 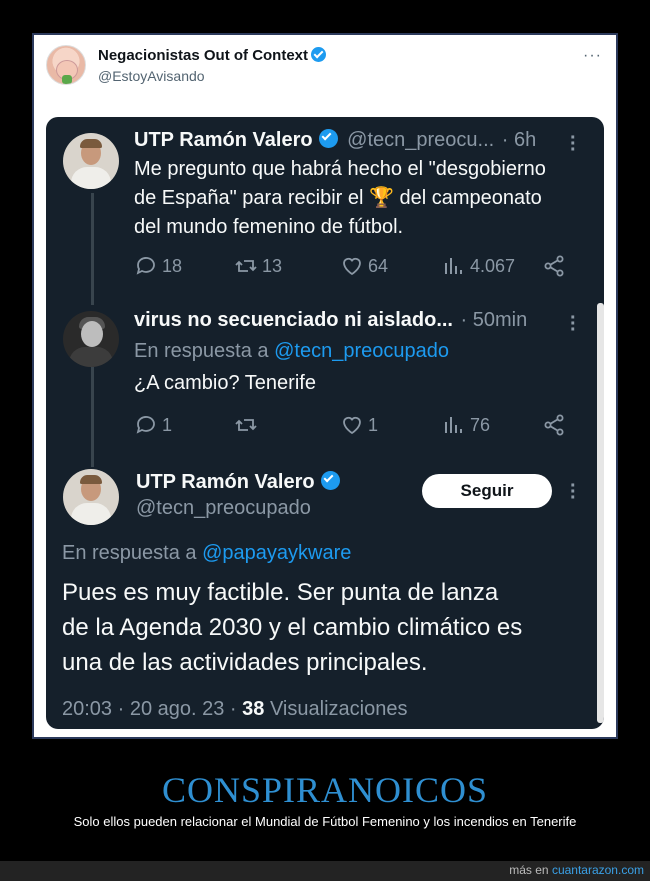 What do you see at coordinates (466, 425) in the screenshot?
I see `views-button: 76` at bounding box center [466, 425].